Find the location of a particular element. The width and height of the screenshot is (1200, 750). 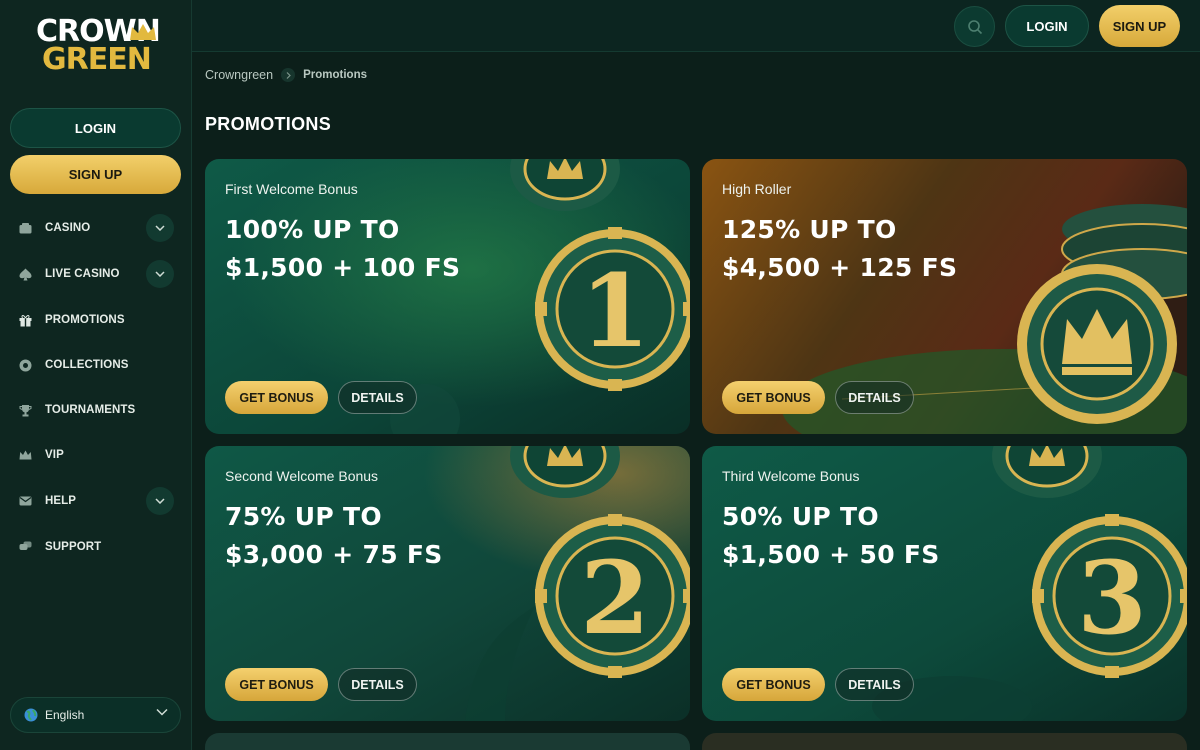

promo-headline: 100% UP TO $1,500 + 100 FS is located at coordinates (375, 249).